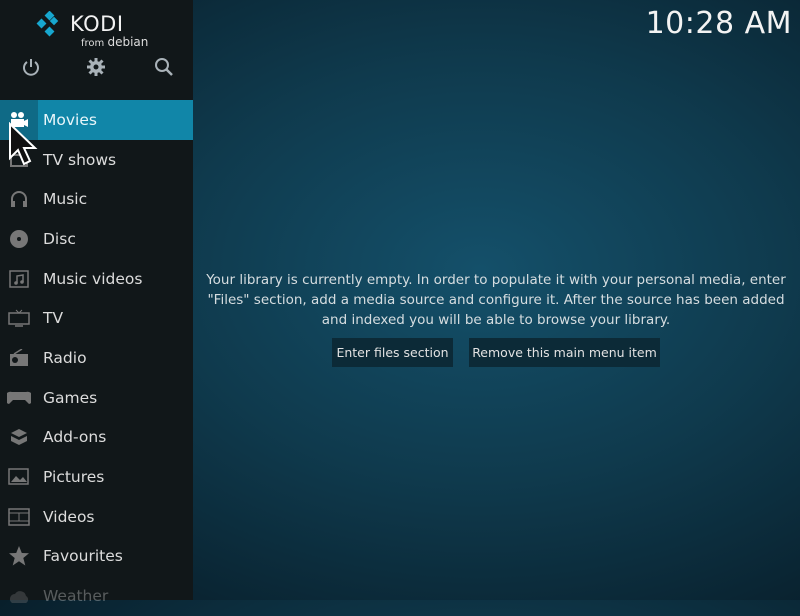 This screenshot has width=800, height=616. Describe the element at coordinates (564, 352) in the screenshot. I see `remove-menu-item-button: Remove this main menu item` at that location.